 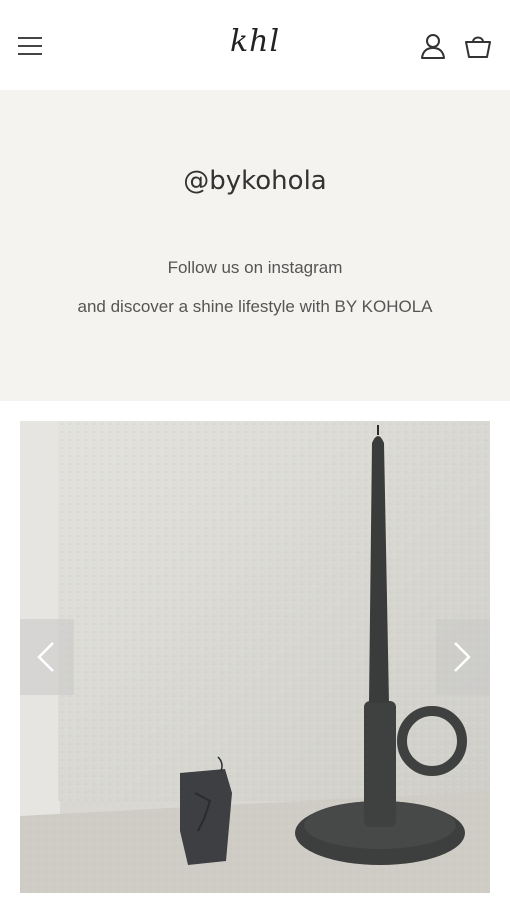 I want to click on instagram-handle: @bykohola, so click(x=255, y=181).